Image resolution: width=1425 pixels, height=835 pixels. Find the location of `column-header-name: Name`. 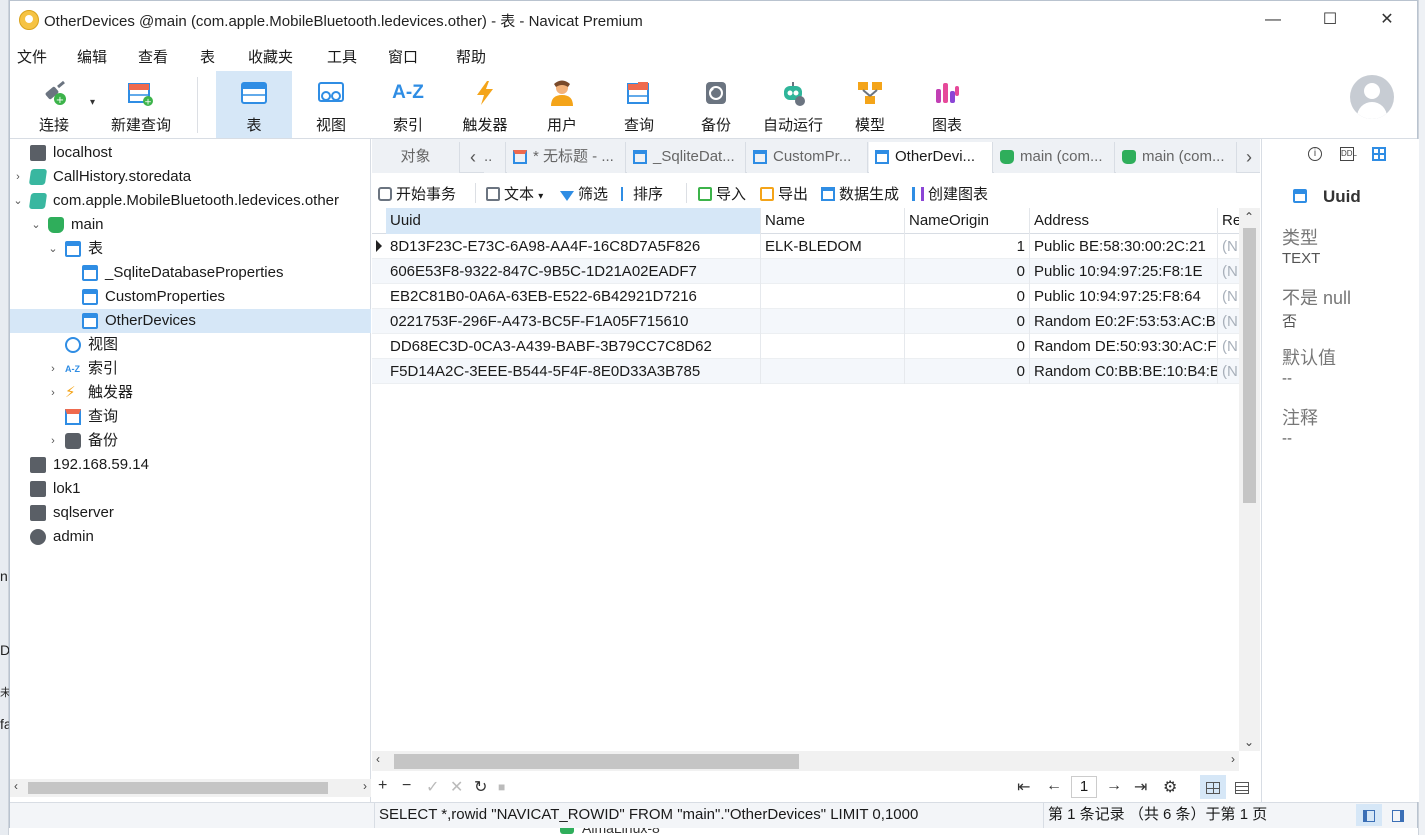

column-header-name: Name is located at coordinates (833, 221).